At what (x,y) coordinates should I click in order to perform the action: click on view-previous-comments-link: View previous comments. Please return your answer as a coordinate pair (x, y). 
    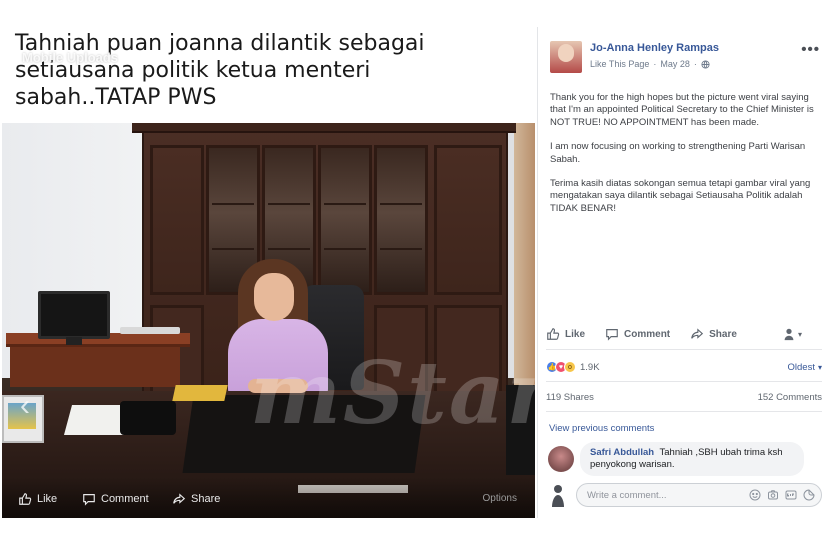
    Looking at the image, I should click on (601, 428).